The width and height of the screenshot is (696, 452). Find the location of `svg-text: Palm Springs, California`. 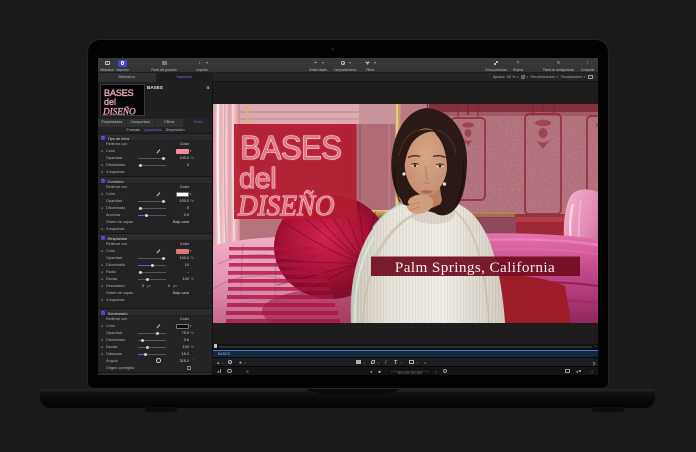

svg-text: Palm Springs, California is located at coordinates (475, 267).